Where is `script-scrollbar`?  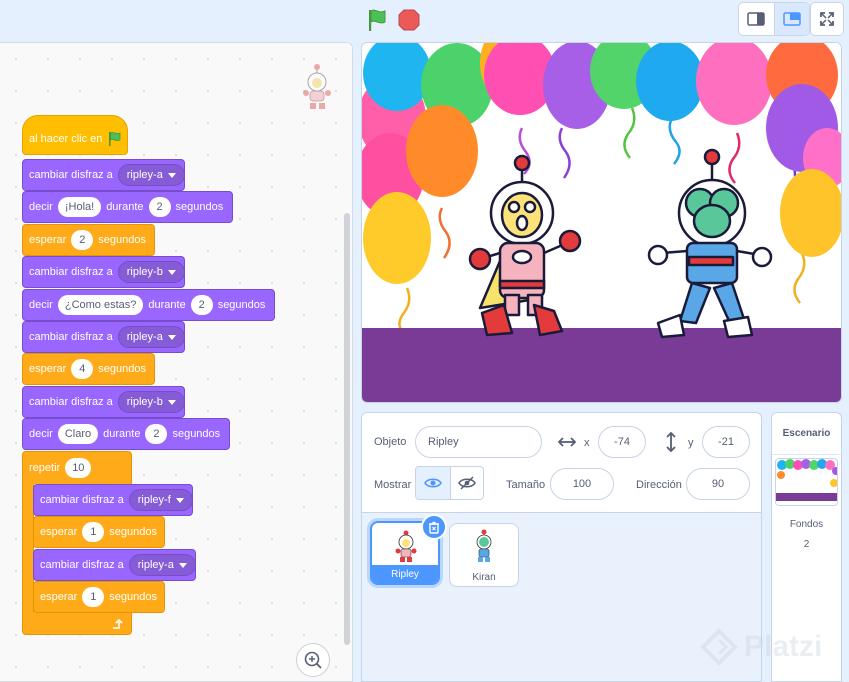 script-scrollbar is located at coordinates (347, 429).